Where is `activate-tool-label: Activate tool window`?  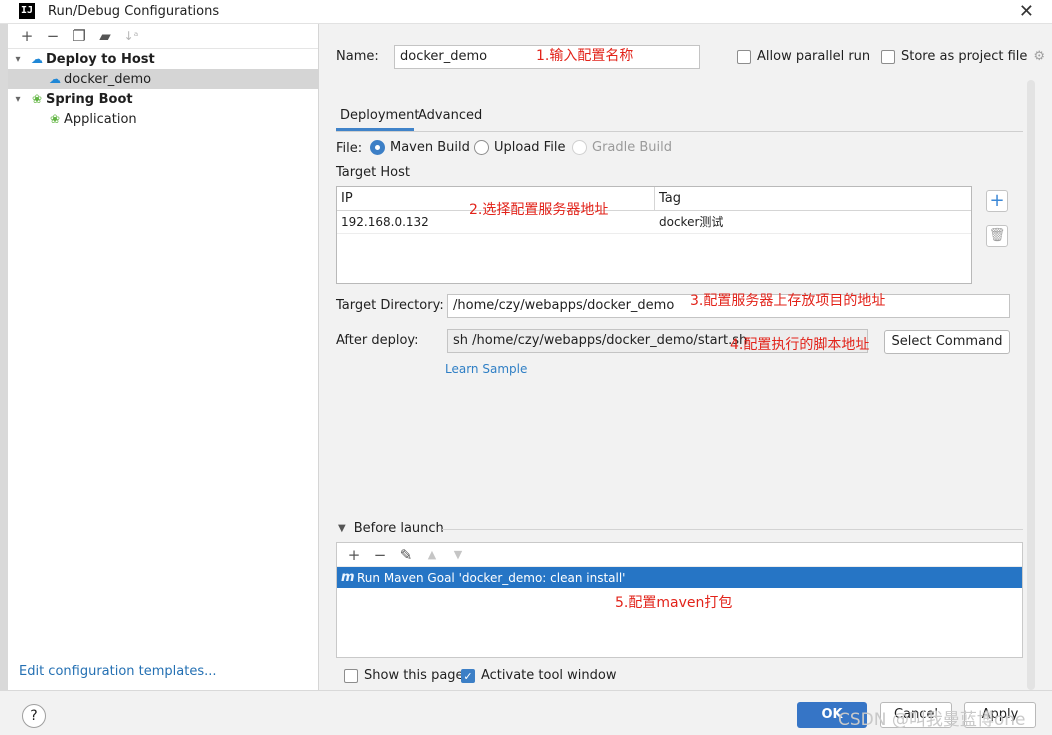
activate-tool-label: Activate tool window is located at coordinates (549, 675).